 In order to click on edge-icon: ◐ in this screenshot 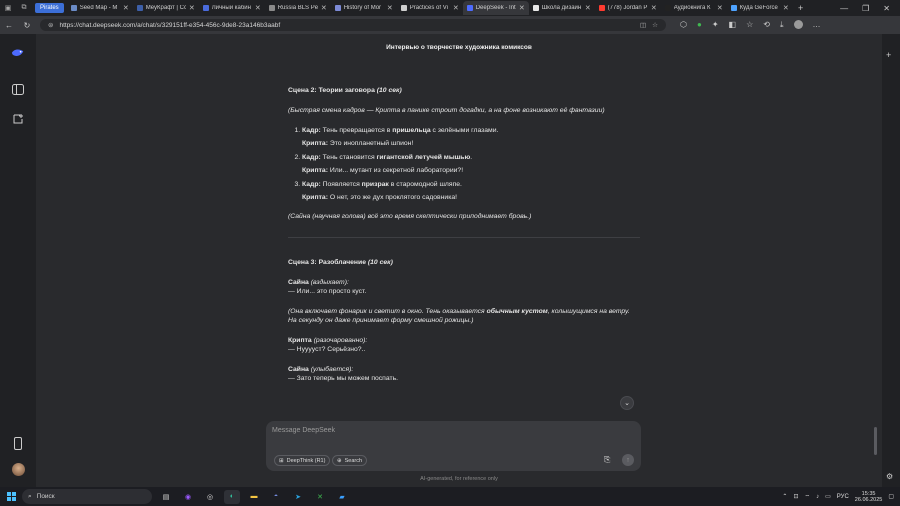, I will do `click(232, 496)`.